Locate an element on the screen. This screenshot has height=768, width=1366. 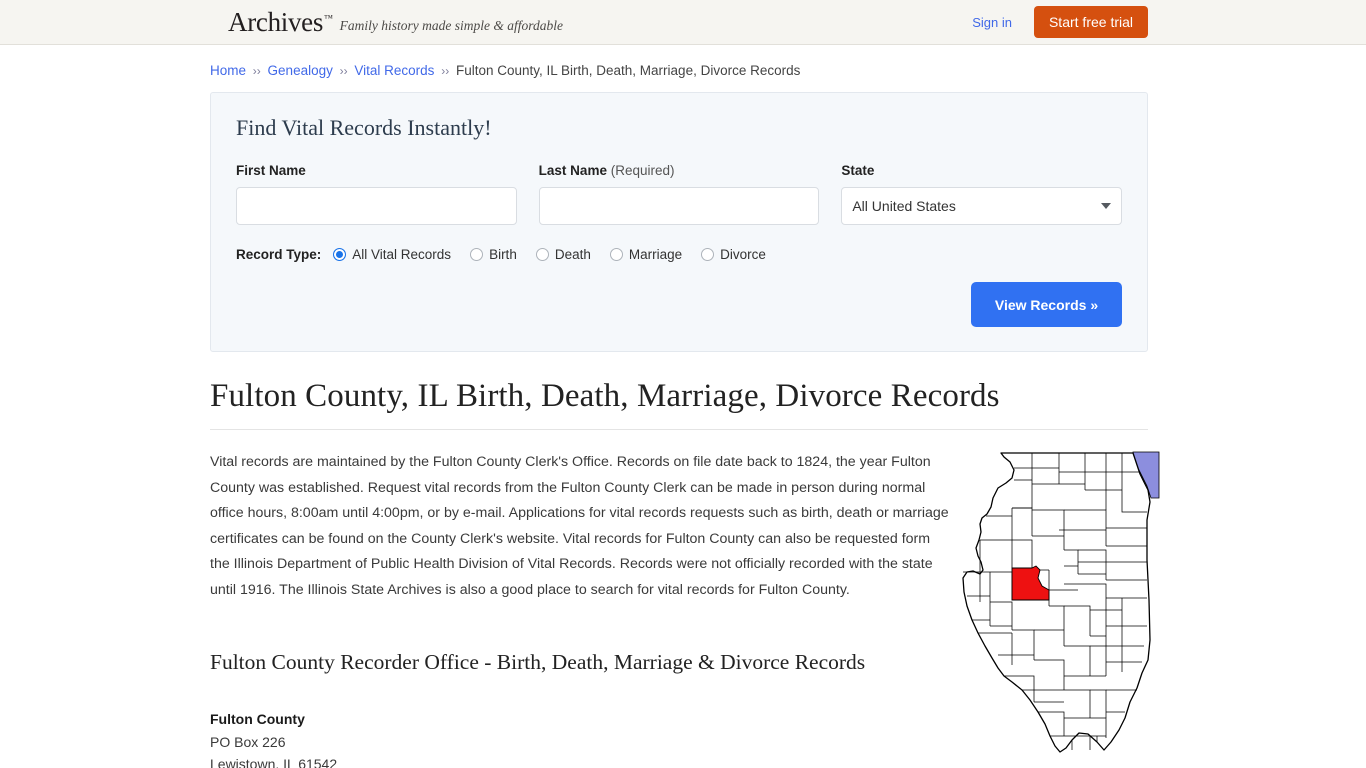
sign-in-link: Sign in is located at coordinates (992, 22).